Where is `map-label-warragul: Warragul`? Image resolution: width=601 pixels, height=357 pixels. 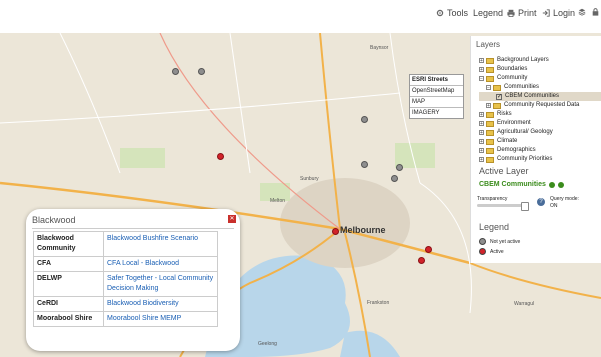
map-label-warragul: Warragul is located at coordinates (524, 304).